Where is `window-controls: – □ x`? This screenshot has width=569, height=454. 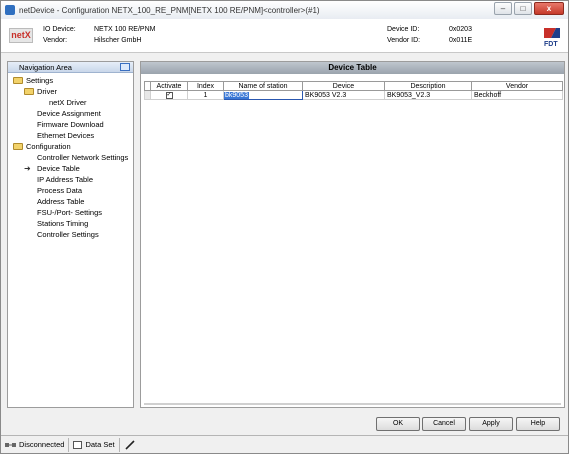 window-controls: – □ x is located at coordinates (529, 8).